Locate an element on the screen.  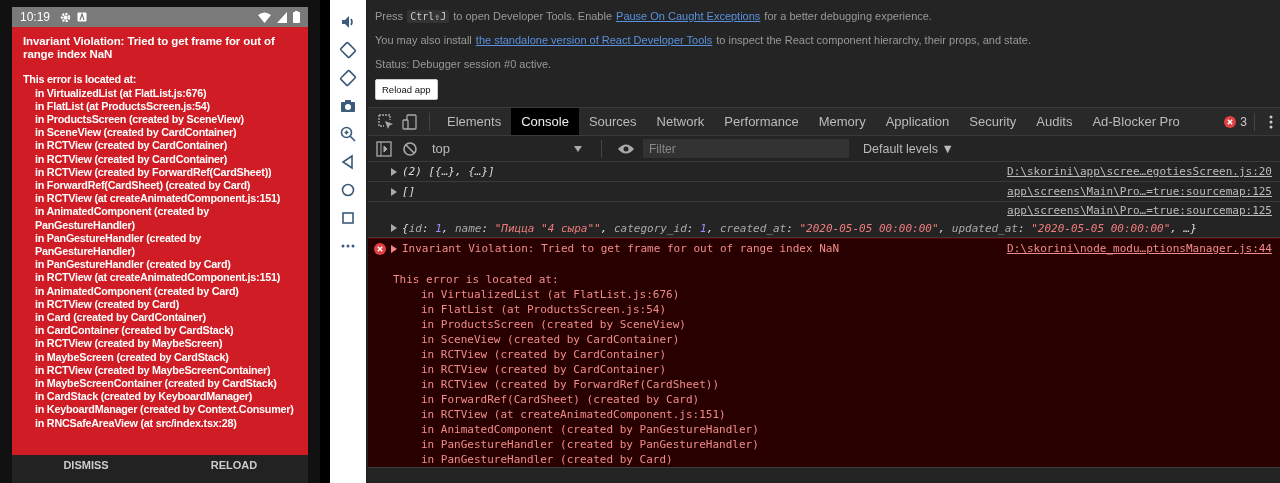
stack-frame: in KeyboardManager (created by Context.Consumer) is located at coordinates (162, 410).